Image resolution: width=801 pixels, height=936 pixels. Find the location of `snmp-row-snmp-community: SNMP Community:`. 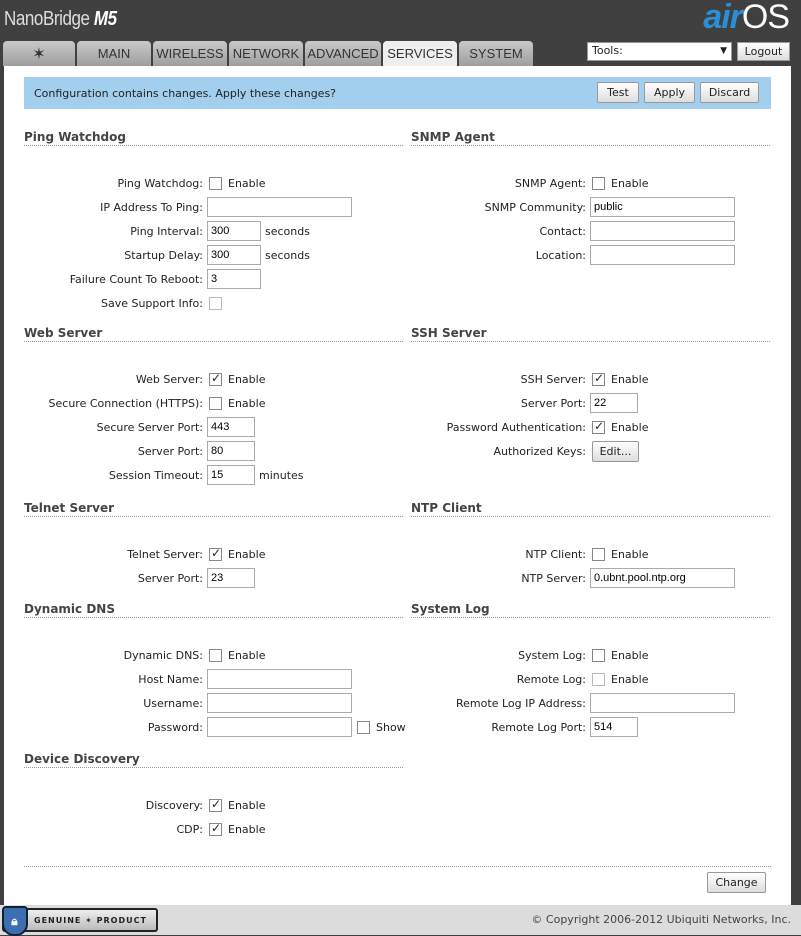

snmp-row-snmp-community: SNMP Community: is located at coordinates (590, 207).